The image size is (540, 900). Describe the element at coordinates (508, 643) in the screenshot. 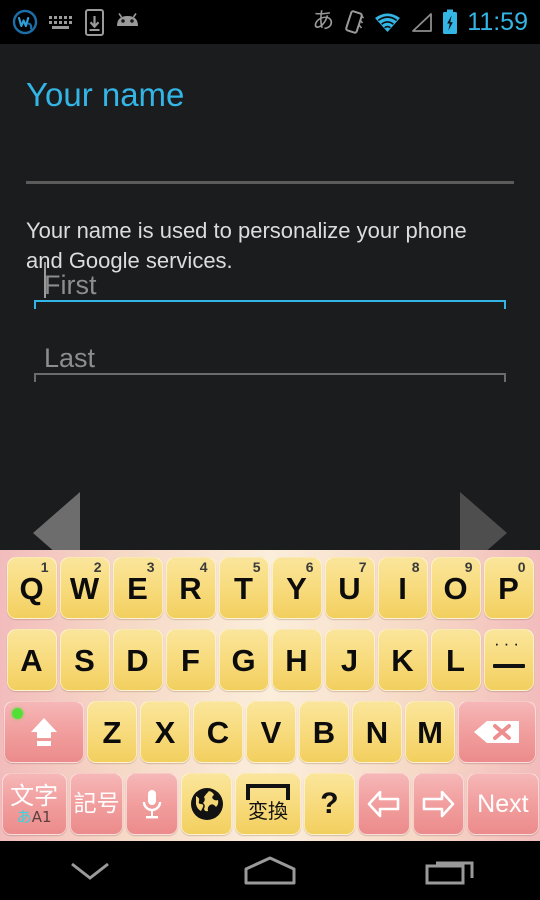

I see `more-dots-icon: ···` at that location.